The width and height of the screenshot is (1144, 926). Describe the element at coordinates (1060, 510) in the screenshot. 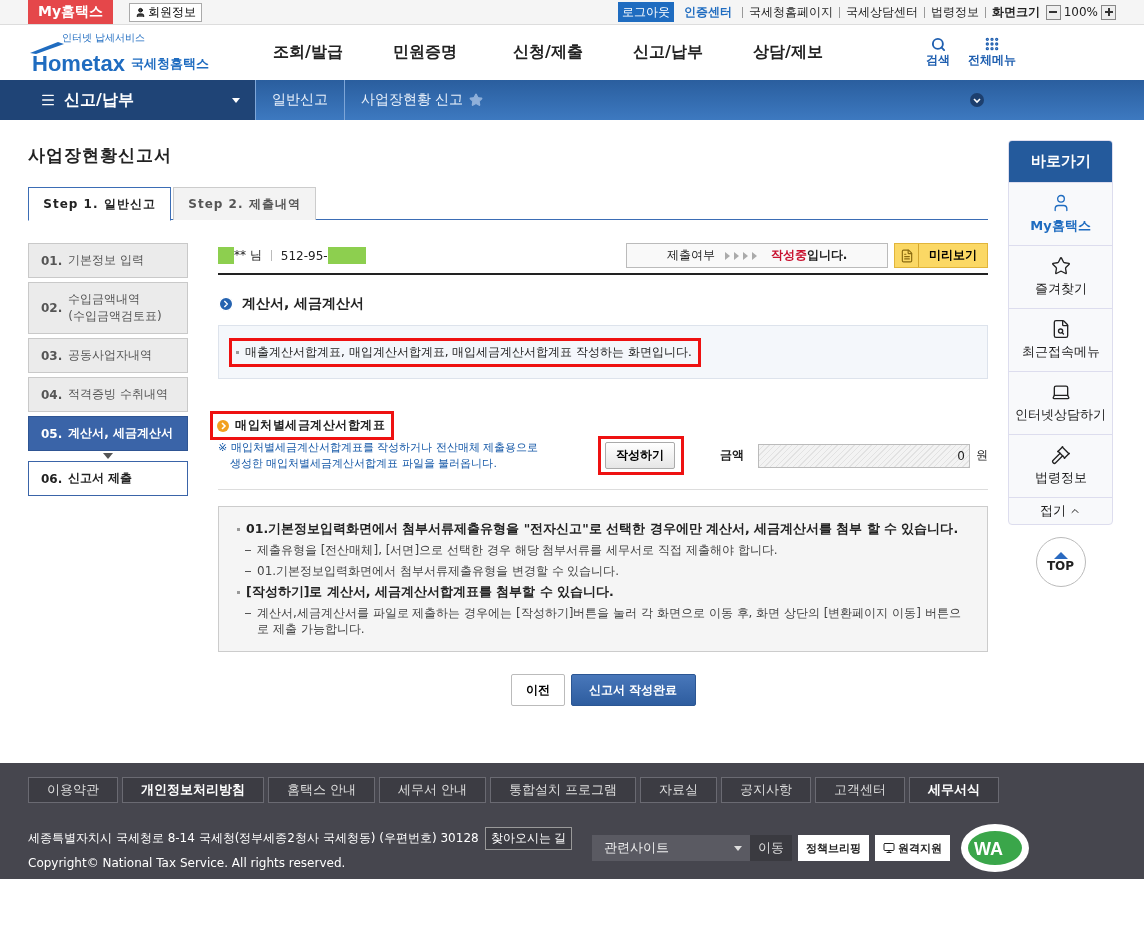

I see `collapse-button: 접기` at that location.